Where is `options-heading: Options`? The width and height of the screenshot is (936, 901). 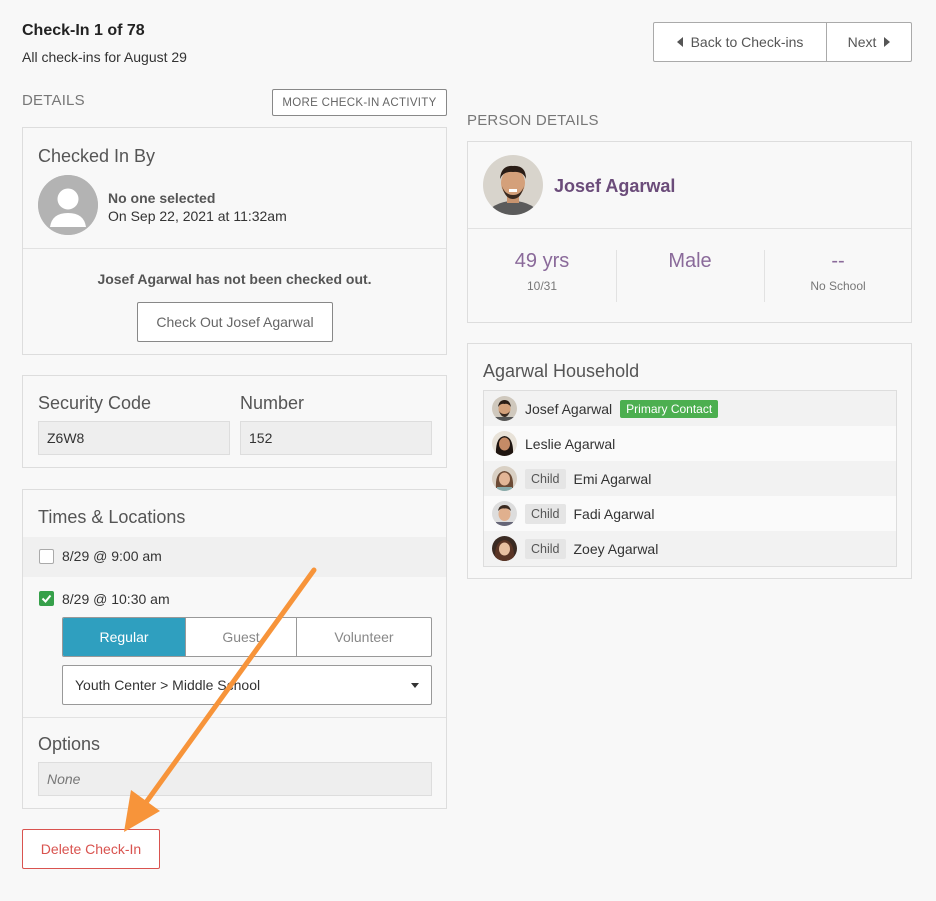 options-heading: Options is located at coordinates (69, 744).